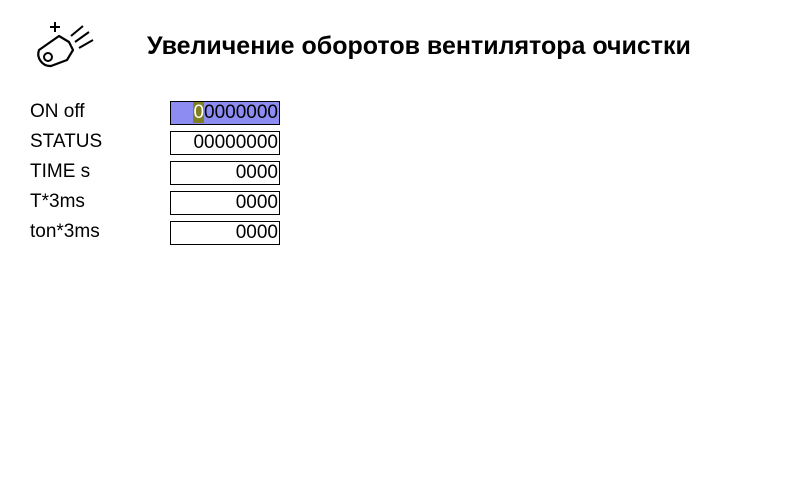  What do you see at coordinates (225, 143) in the screenshot?
I see `status-field: 00000000` at bounding box center [225, 143].